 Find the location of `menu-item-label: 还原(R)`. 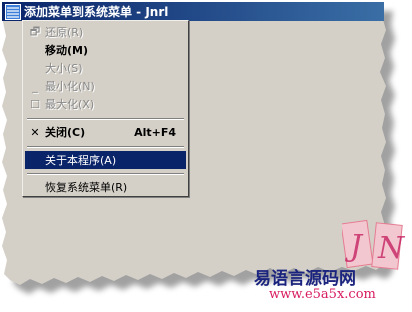

menu-item-label: 还原(R) is located at coordinates (64, 32).